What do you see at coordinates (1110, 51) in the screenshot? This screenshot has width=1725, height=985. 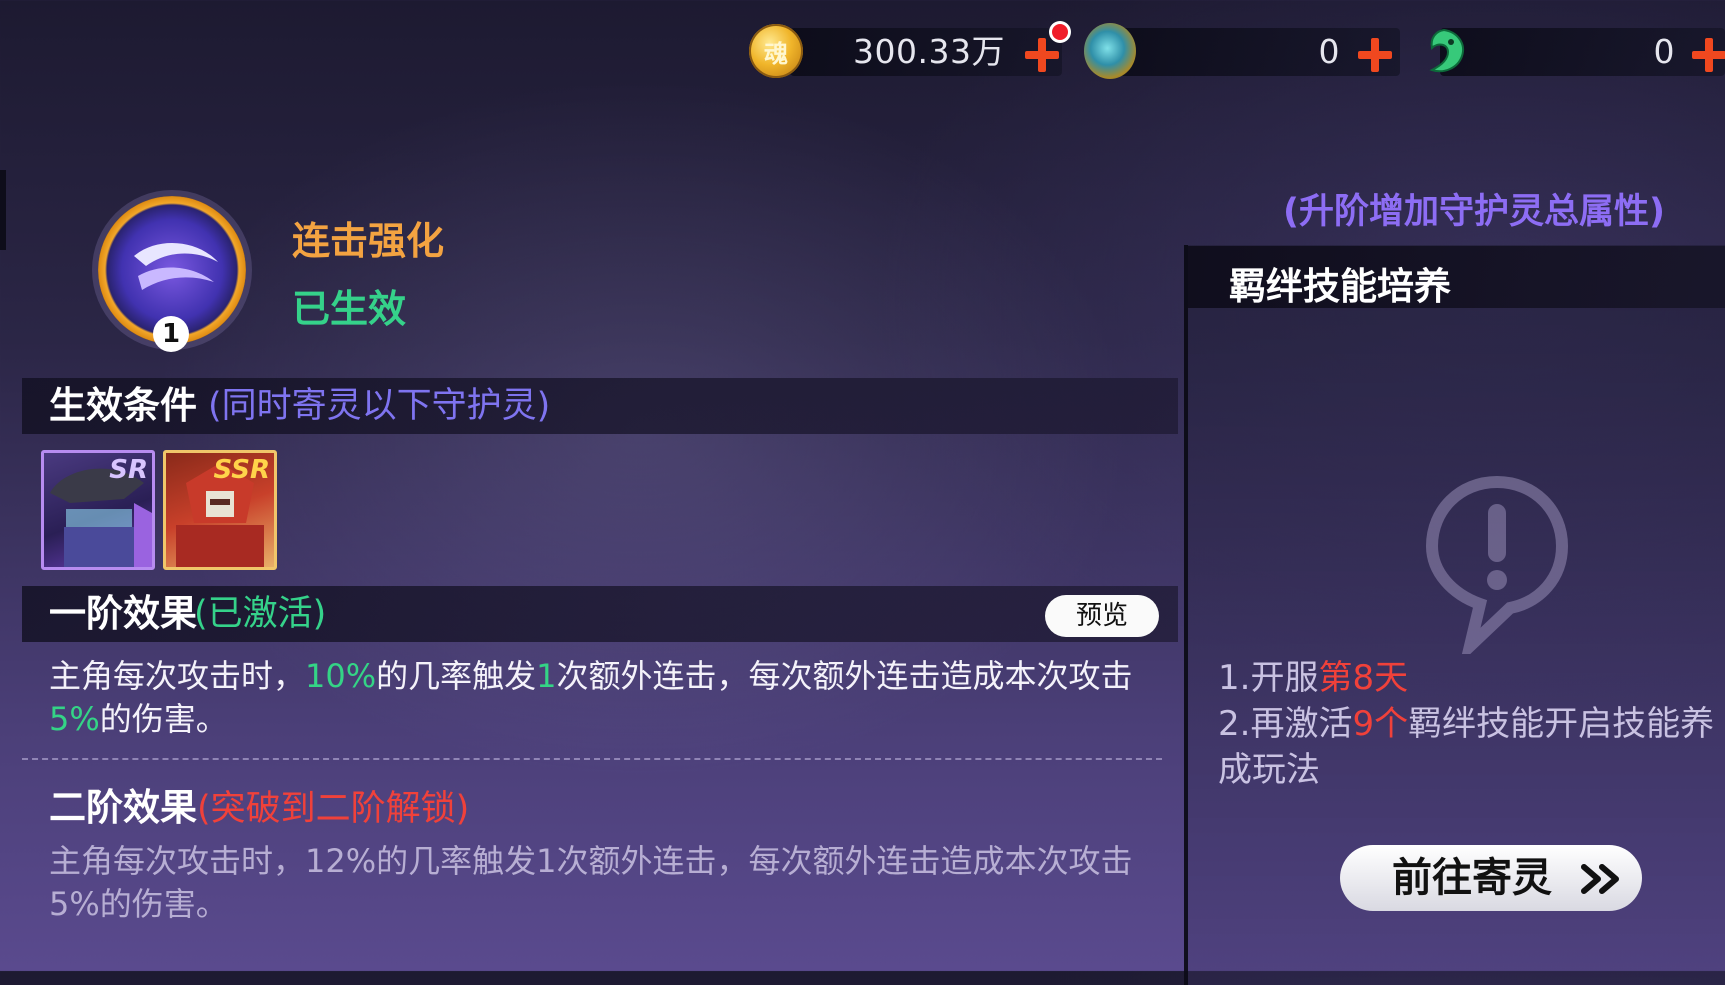 I see `dragon-gem-icon` at bounding box center [1110, 51].